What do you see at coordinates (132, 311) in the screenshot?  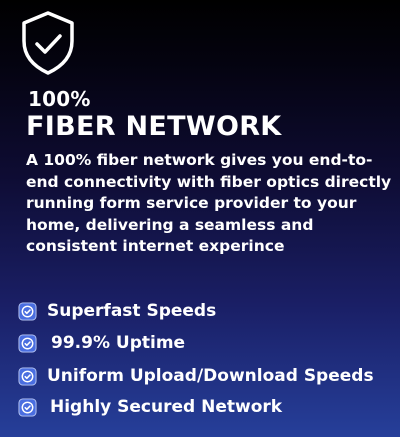 I see `feature-label: Superfast Speeds` at bounding box center [132, 311].